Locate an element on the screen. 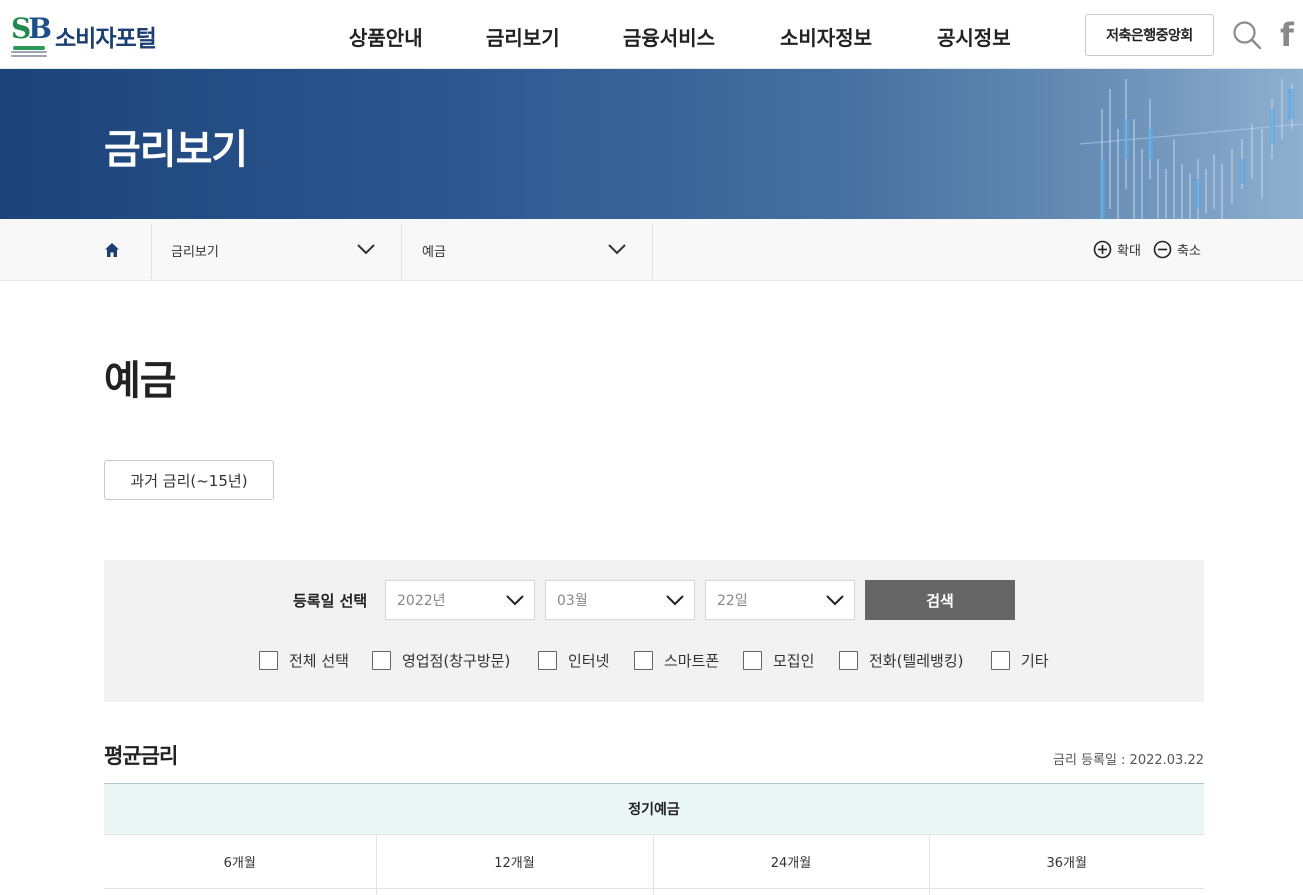 The width and height of the screenshot is (1303, 895). search-icon is located at coordinates (1247, 35).